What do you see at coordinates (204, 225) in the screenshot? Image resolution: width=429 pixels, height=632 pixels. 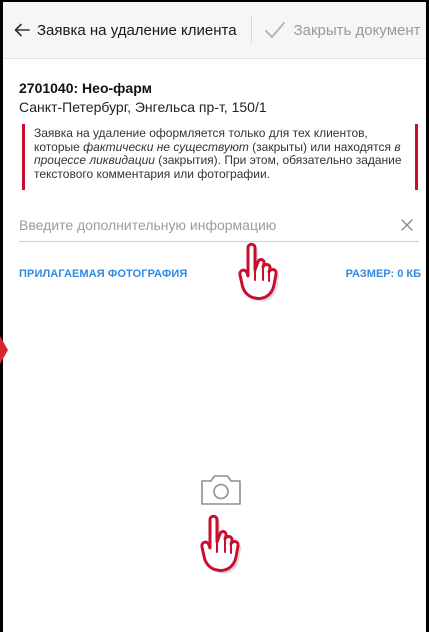 I see `additional-info-input` at bounding box center [204, 225].